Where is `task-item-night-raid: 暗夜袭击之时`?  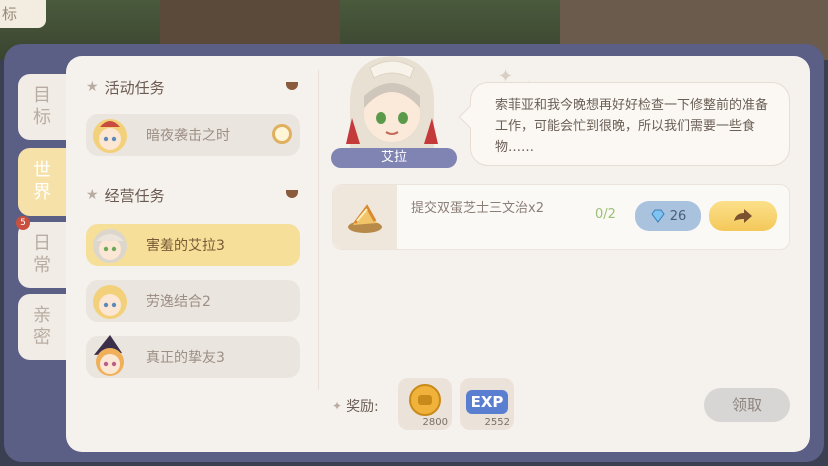 task-item-night-raid: 暗夜袭击之时 is located at coordinates (193, 135).